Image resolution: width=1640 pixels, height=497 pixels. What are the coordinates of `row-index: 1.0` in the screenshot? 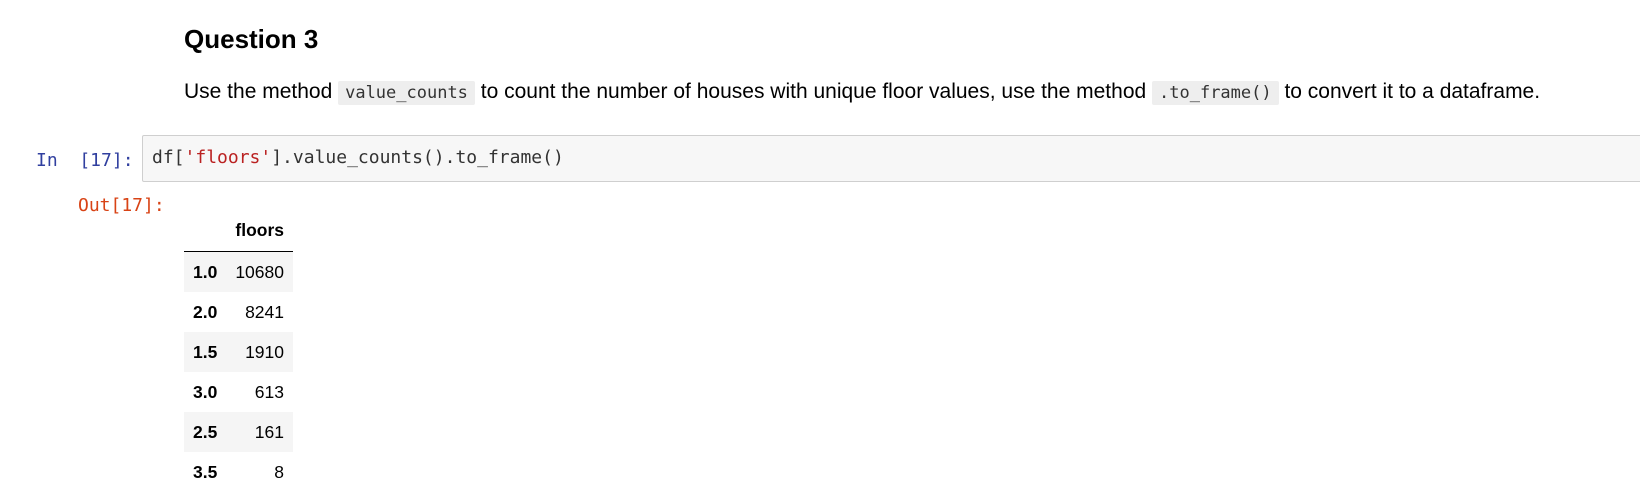 It's located at (205, 271).